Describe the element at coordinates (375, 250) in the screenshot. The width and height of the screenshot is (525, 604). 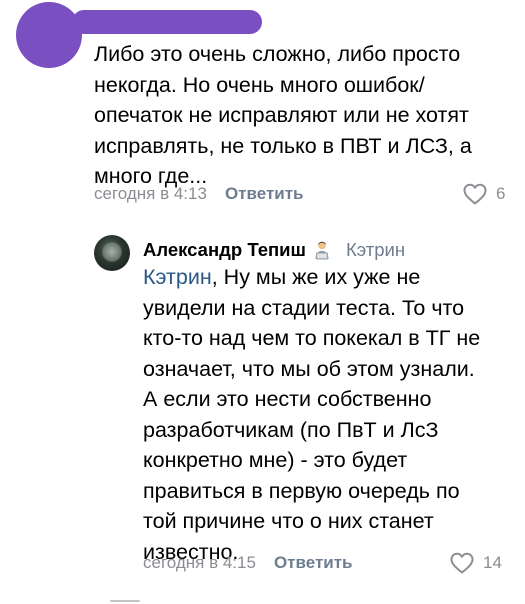
I see `reply-to-user: Кэтрин` at that location.